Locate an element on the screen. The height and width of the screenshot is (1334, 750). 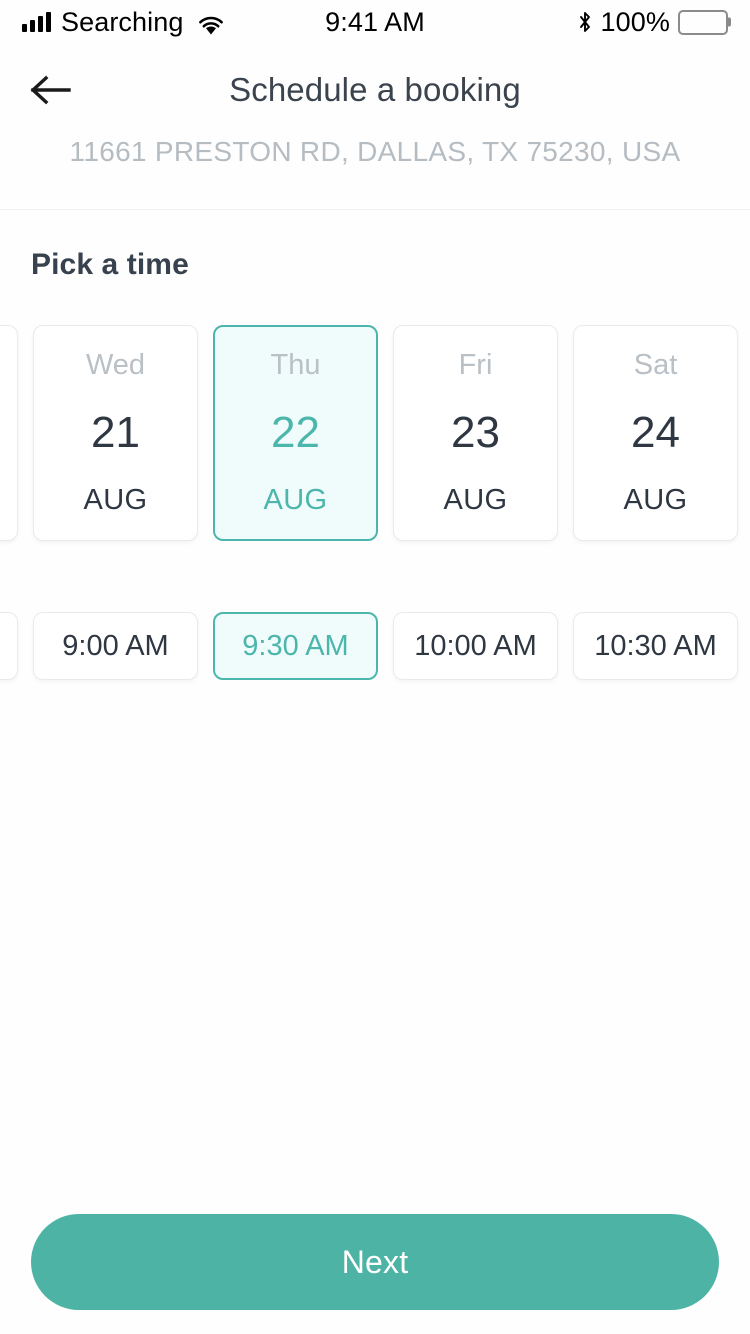
next-button: Next is located at coordinates (375, 1262).